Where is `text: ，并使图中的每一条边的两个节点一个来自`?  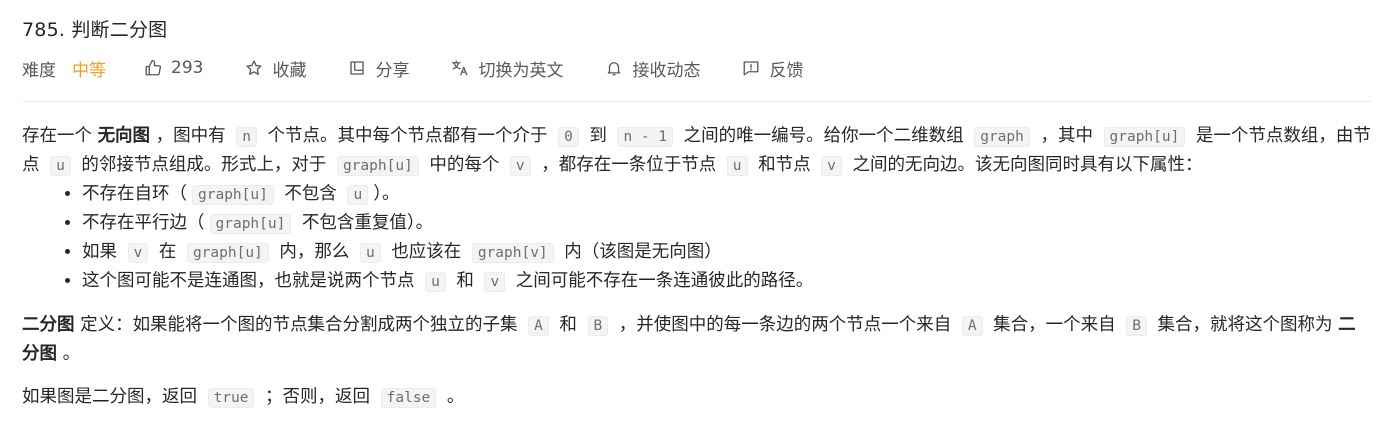 text: ，并使图中的每一条边的两个节点一个来自 is located at coordinates (785, 325).